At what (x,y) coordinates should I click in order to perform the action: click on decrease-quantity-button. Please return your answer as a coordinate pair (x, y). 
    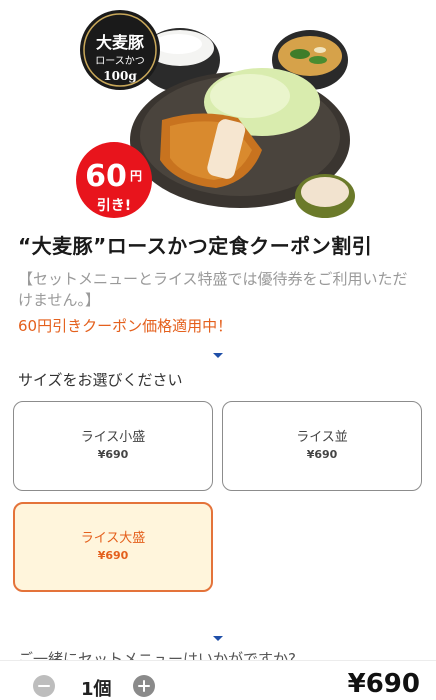
    Looking at the image, I should click on (44, 686).